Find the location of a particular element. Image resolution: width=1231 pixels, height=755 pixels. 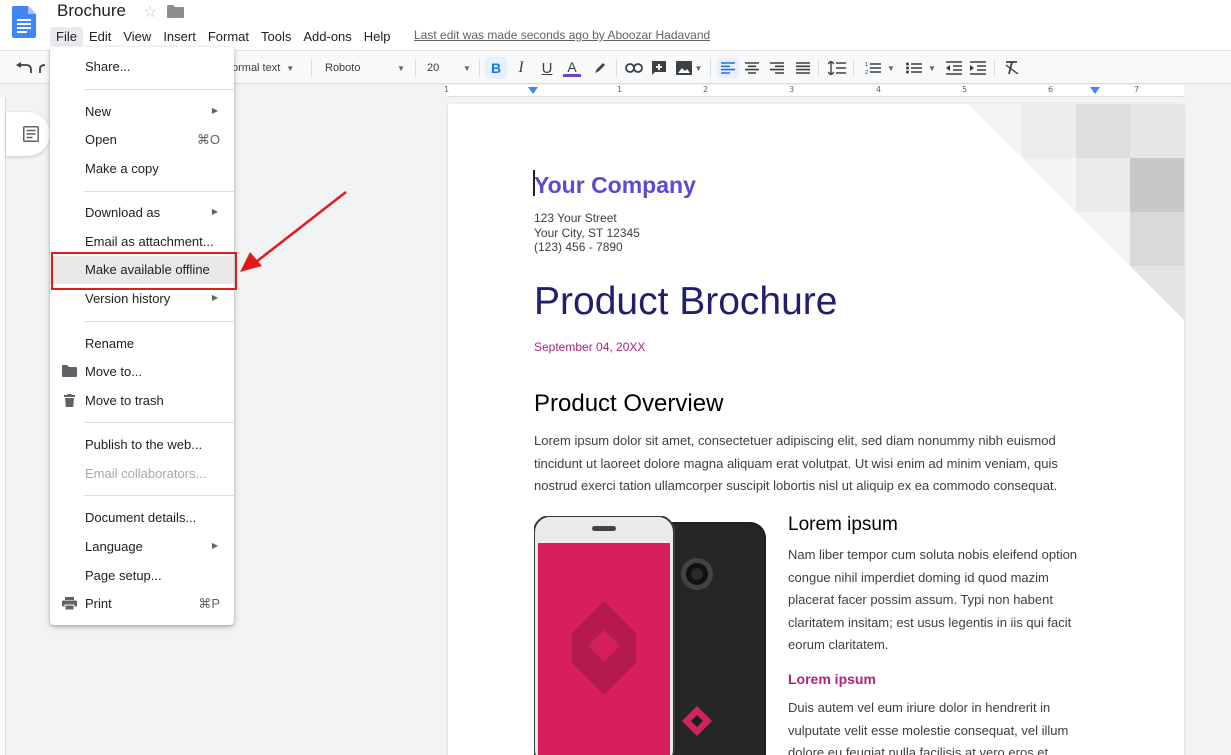

line-spacing-icon is located at coordinates (837, 68).